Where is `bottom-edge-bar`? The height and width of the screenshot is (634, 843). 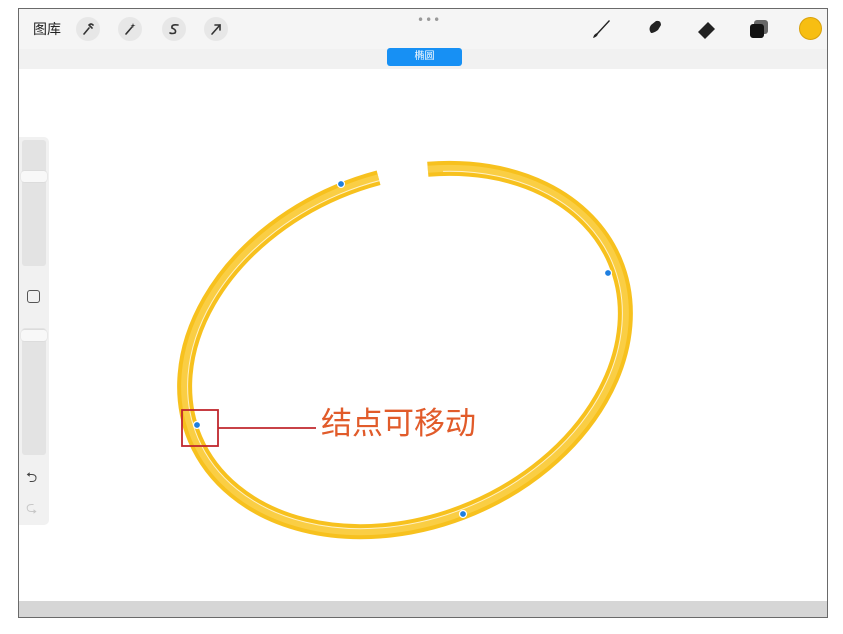 bottom-edge-bar is located at coordinates (423, 609).